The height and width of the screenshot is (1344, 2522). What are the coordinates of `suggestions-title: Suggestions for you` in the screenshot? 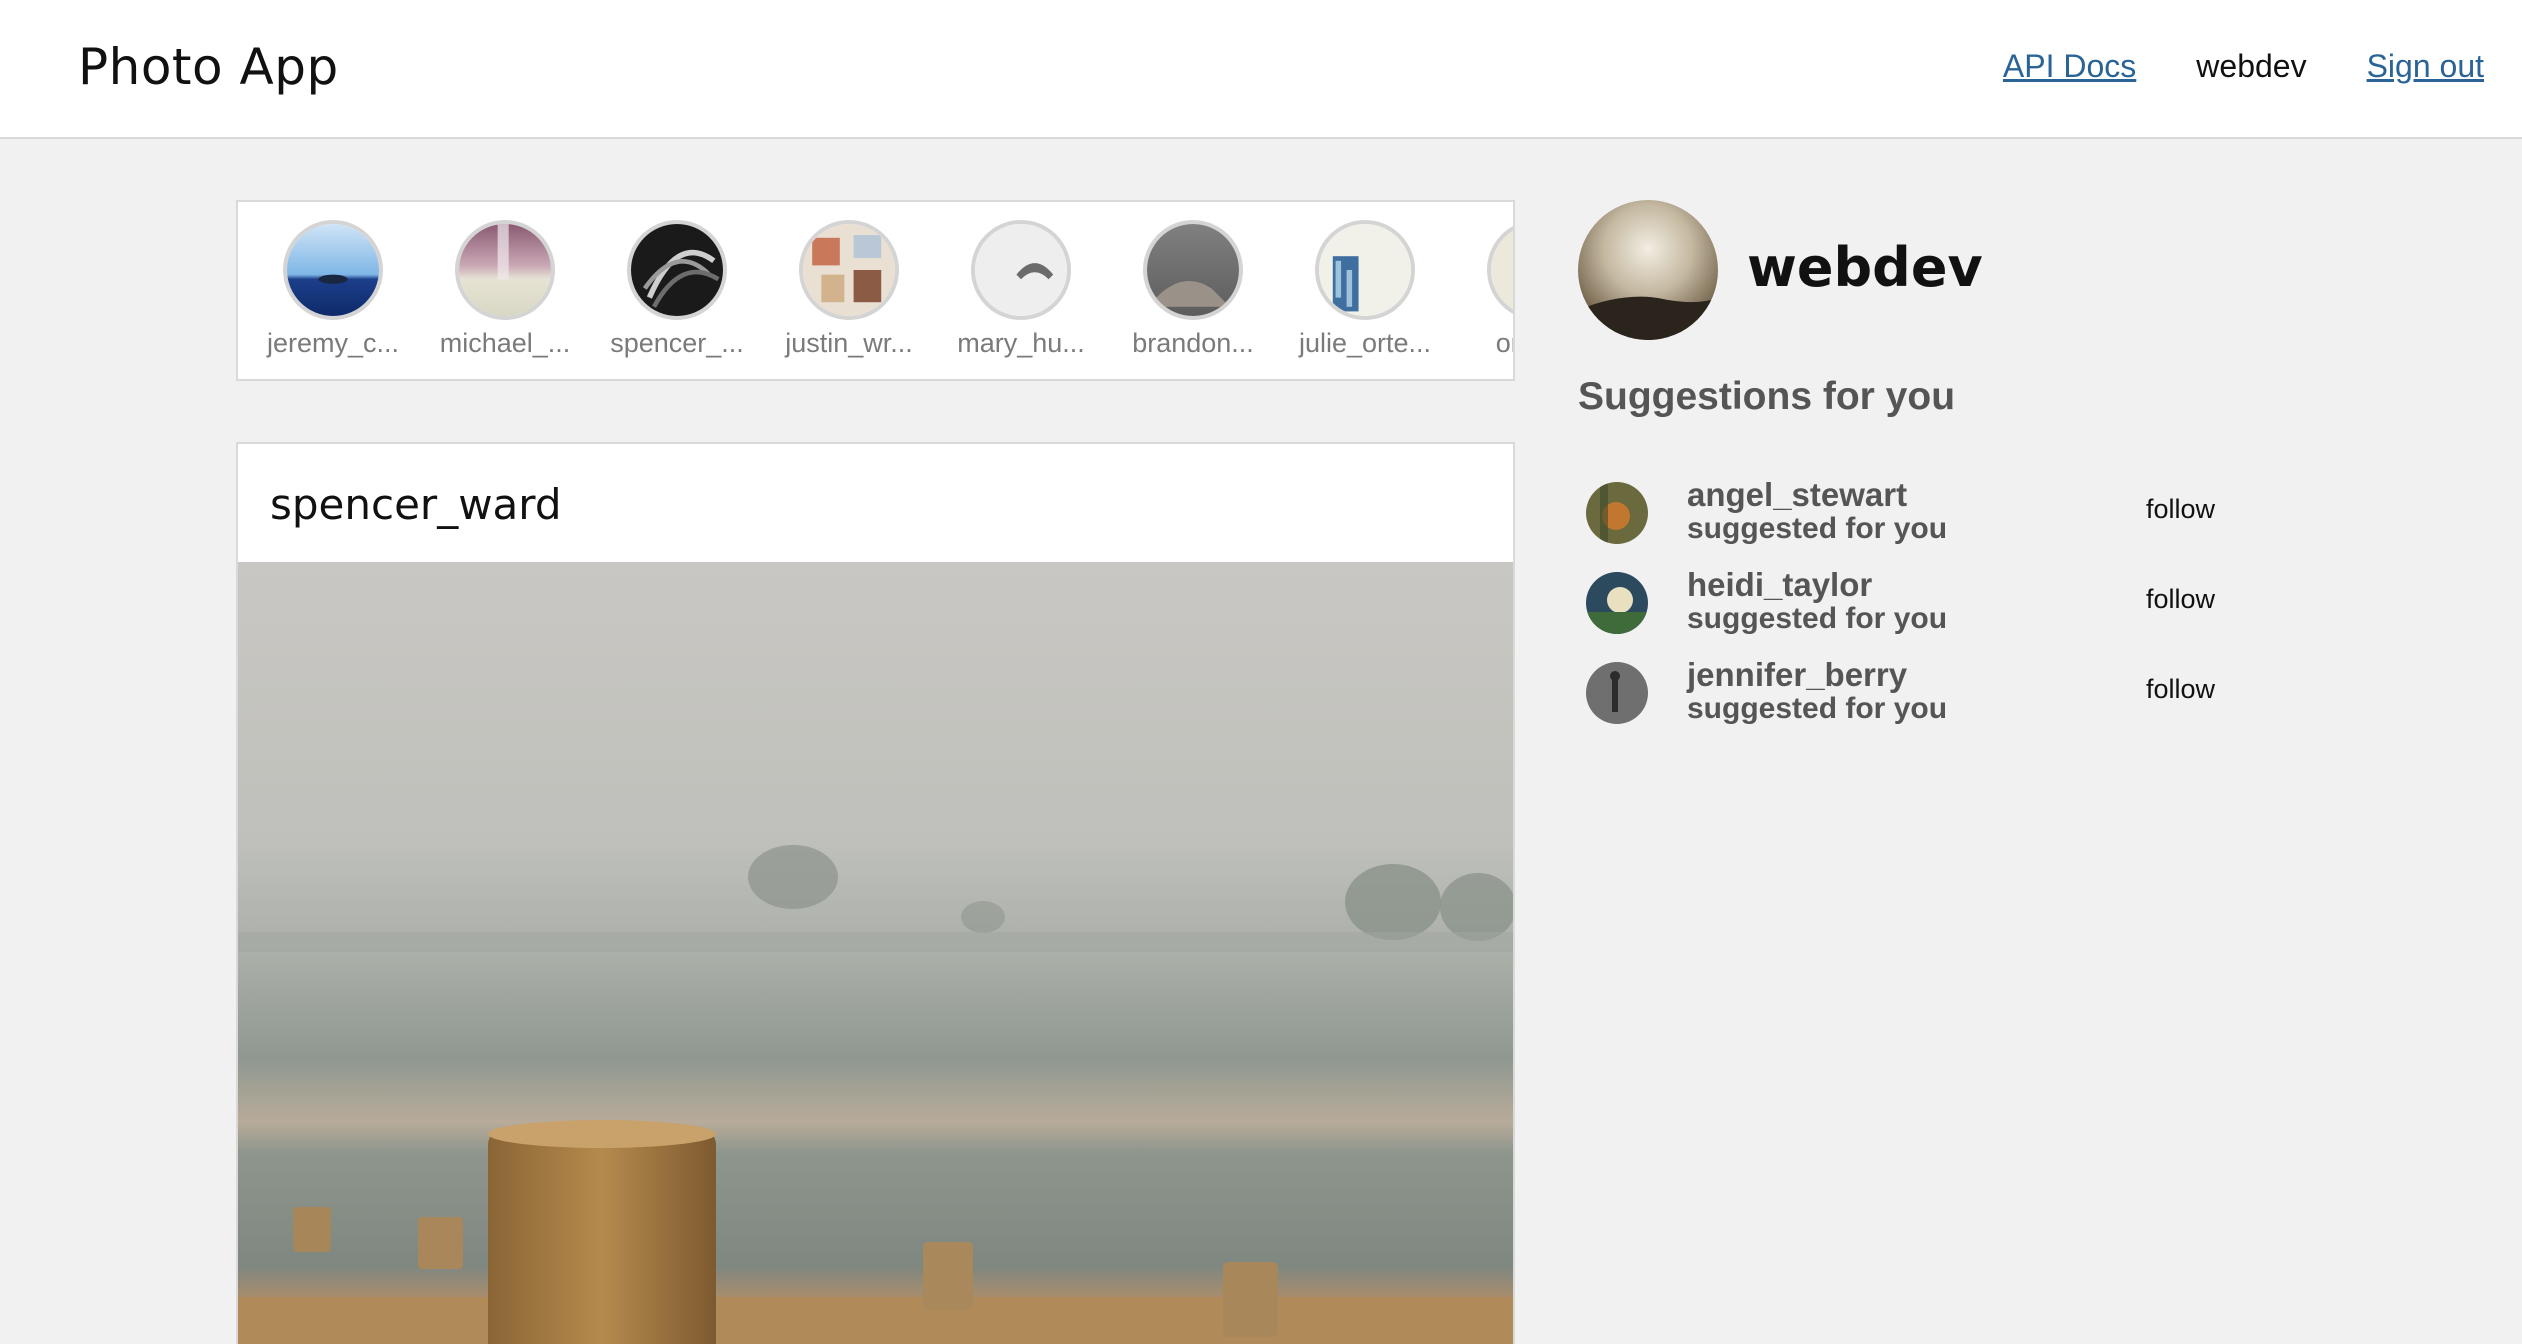 It's located at (1767, 396).